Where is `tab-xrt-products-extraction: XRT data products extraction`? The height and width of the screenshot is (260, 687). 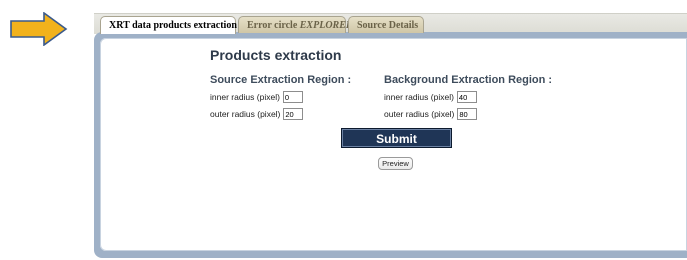
tab-xrt-products-extraction: XRT data products extraction is located at coordinates (168, 25).